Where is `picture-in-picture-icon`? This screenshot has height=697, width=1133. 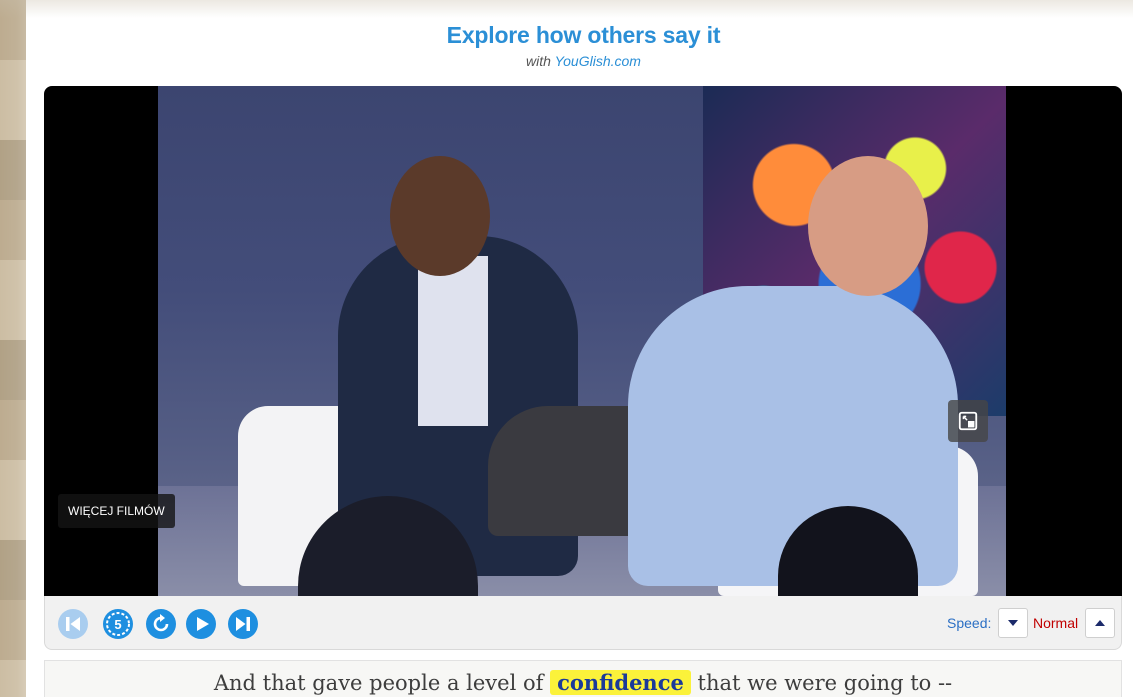 picture-in-picture-icon is located at coordinates (968, 421).